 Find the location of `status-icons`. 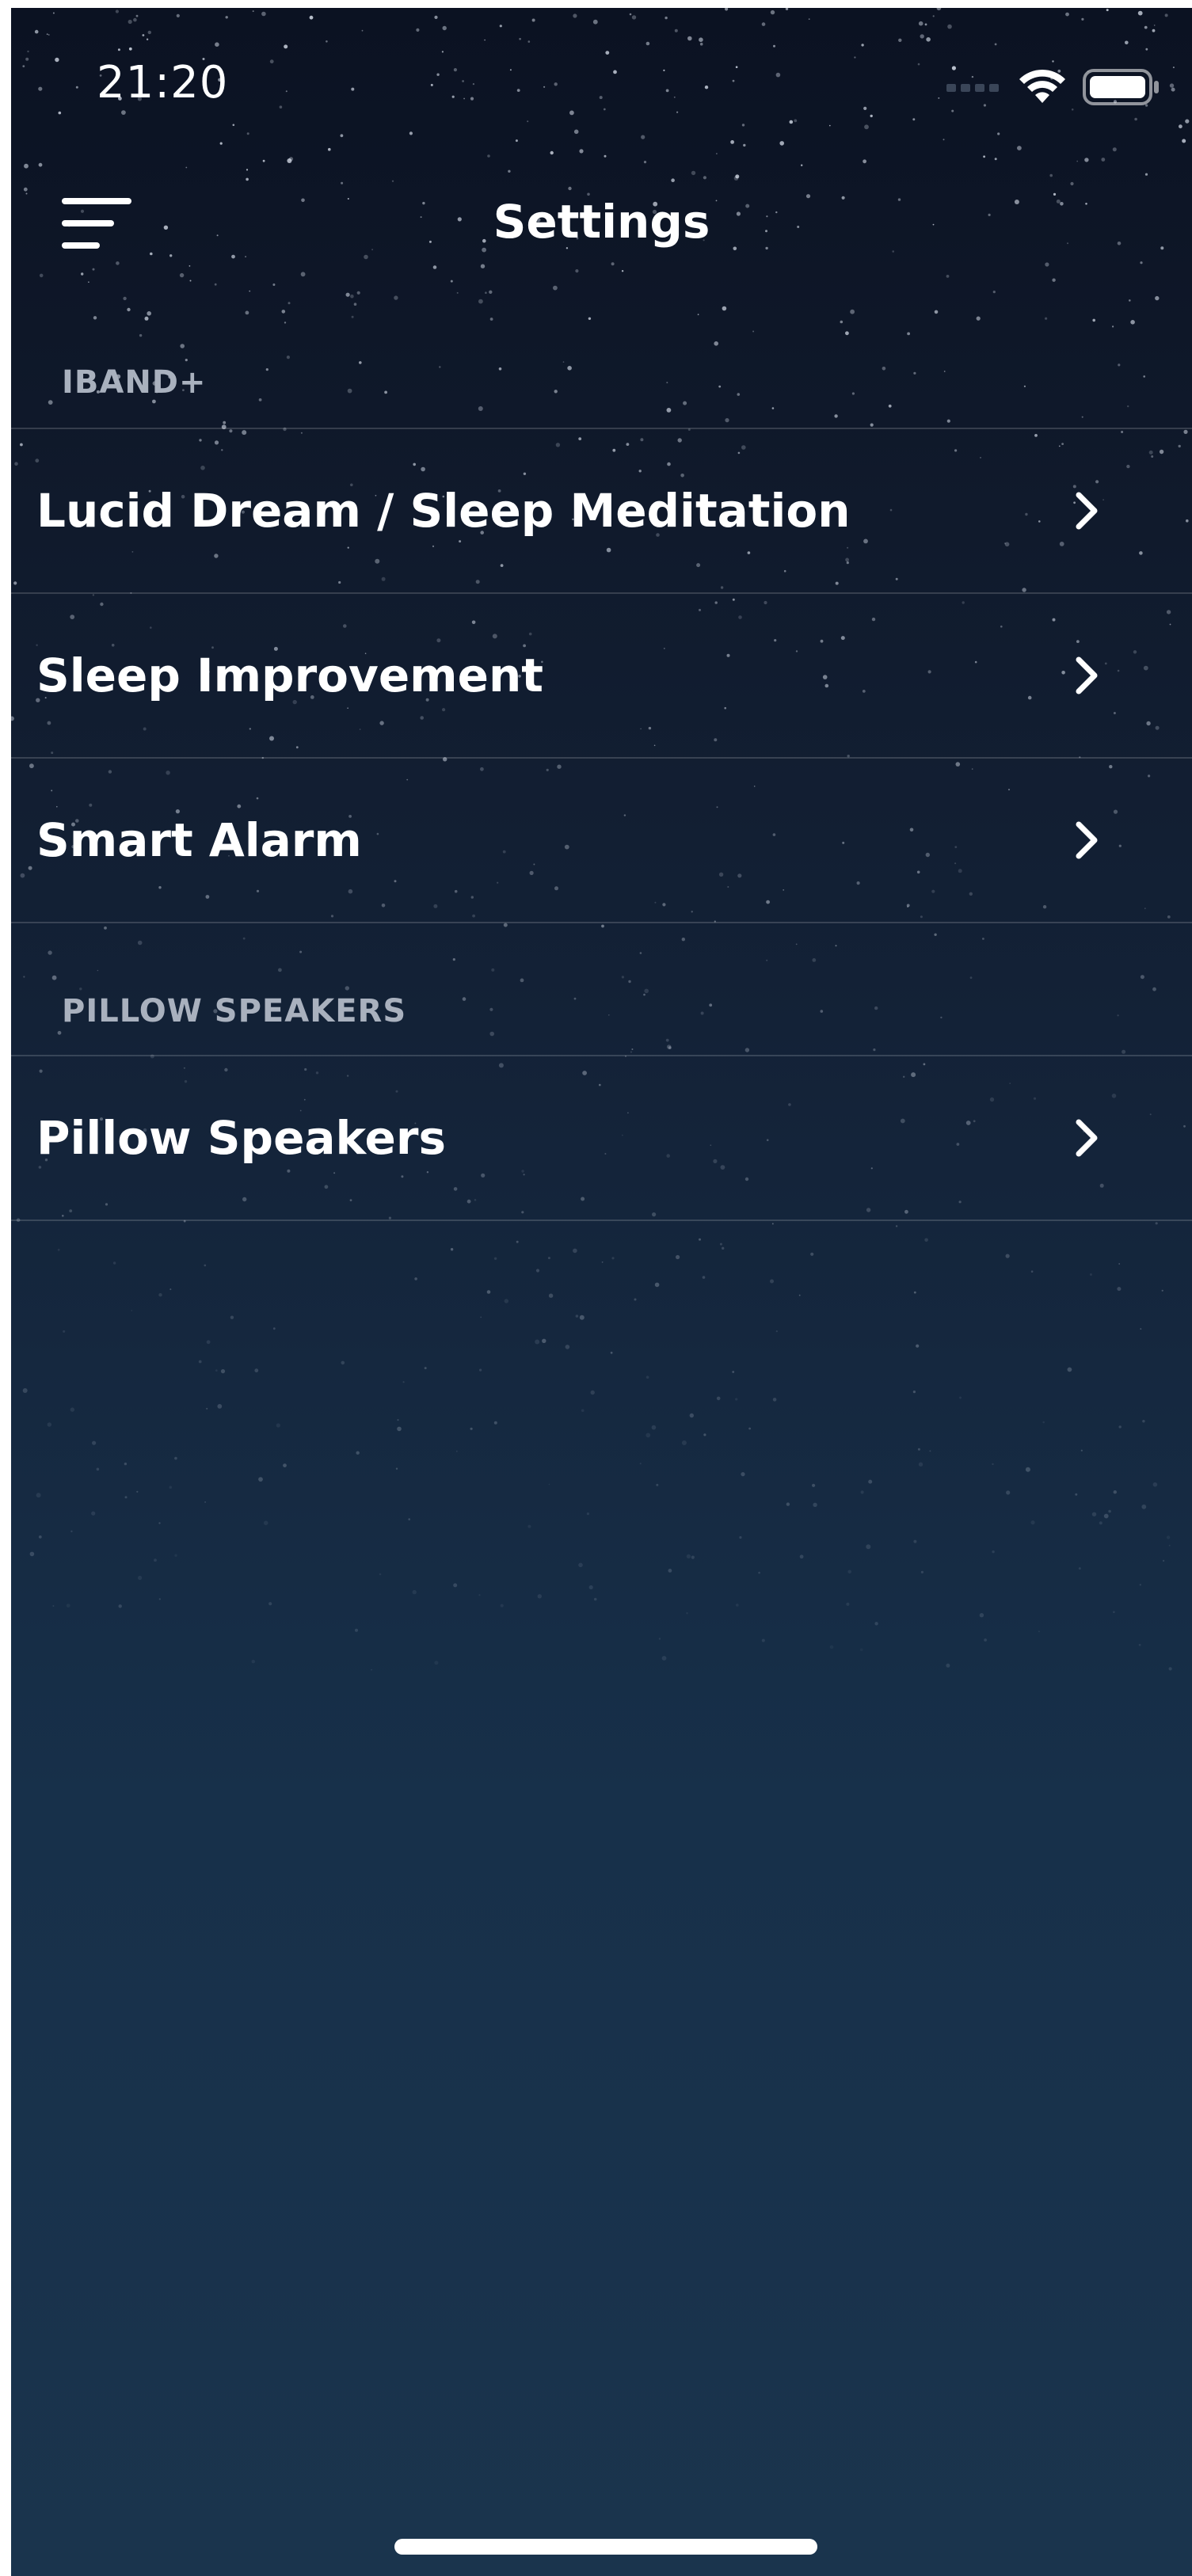

status-icons is located at coordinates (1053, 87).